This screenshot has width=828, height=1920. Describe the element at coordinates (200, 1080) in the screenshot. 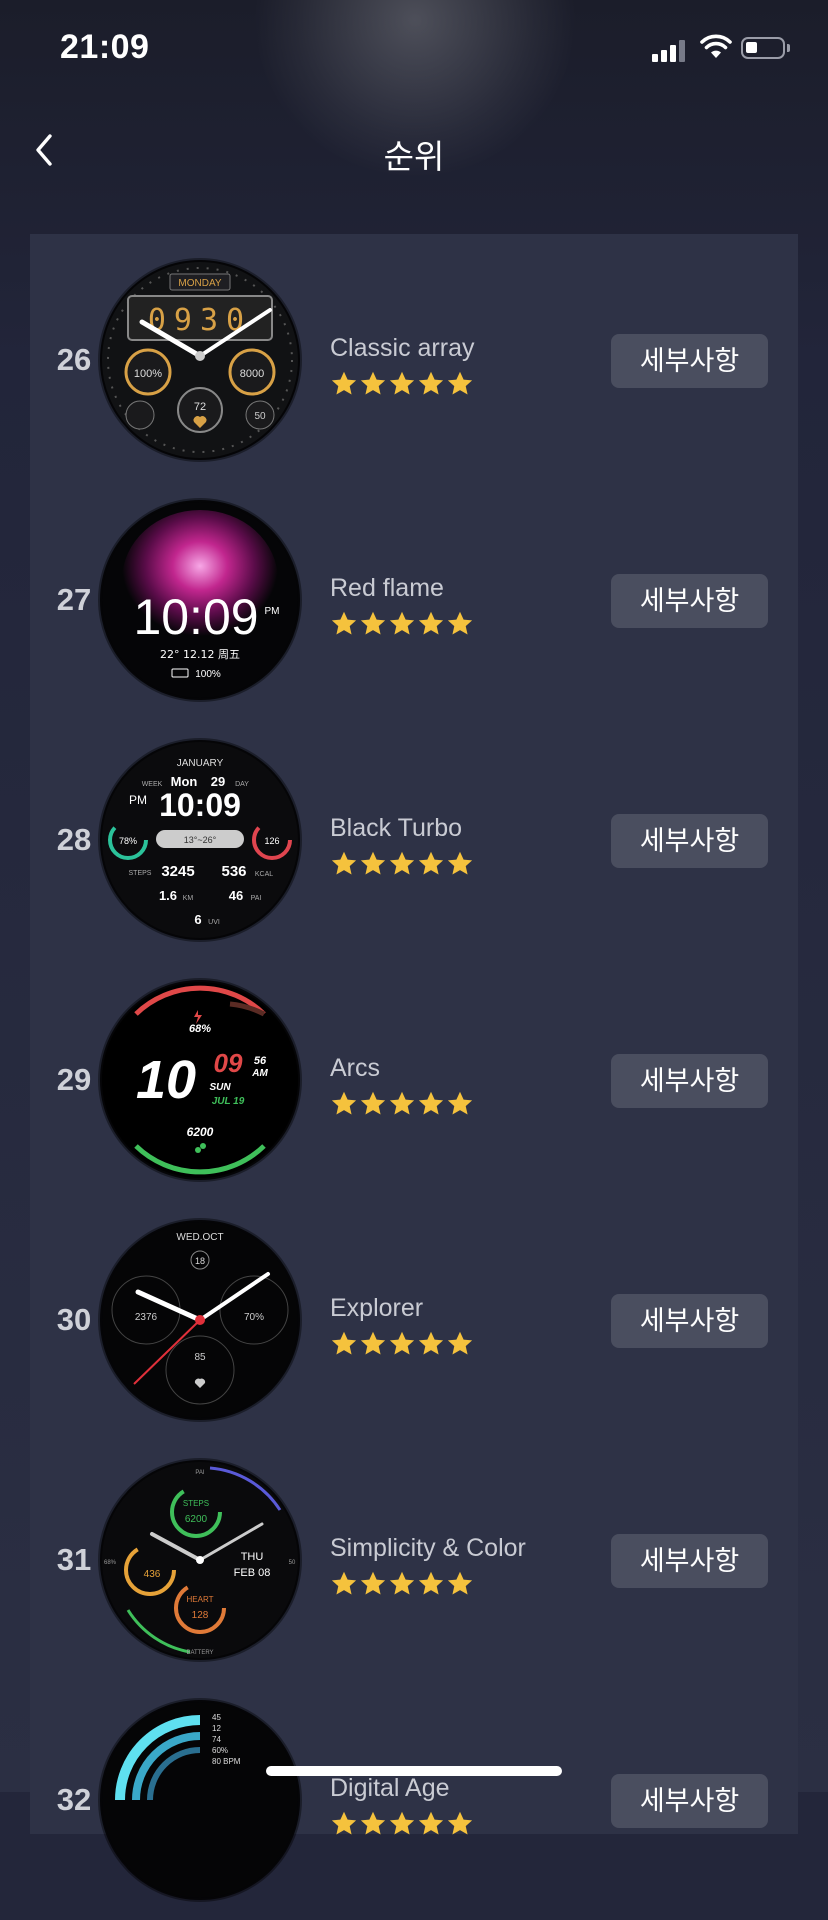

I see `watch-face-thumbnail: 68% 10 09 56 AM SUN JUL 19 6200` at that location.